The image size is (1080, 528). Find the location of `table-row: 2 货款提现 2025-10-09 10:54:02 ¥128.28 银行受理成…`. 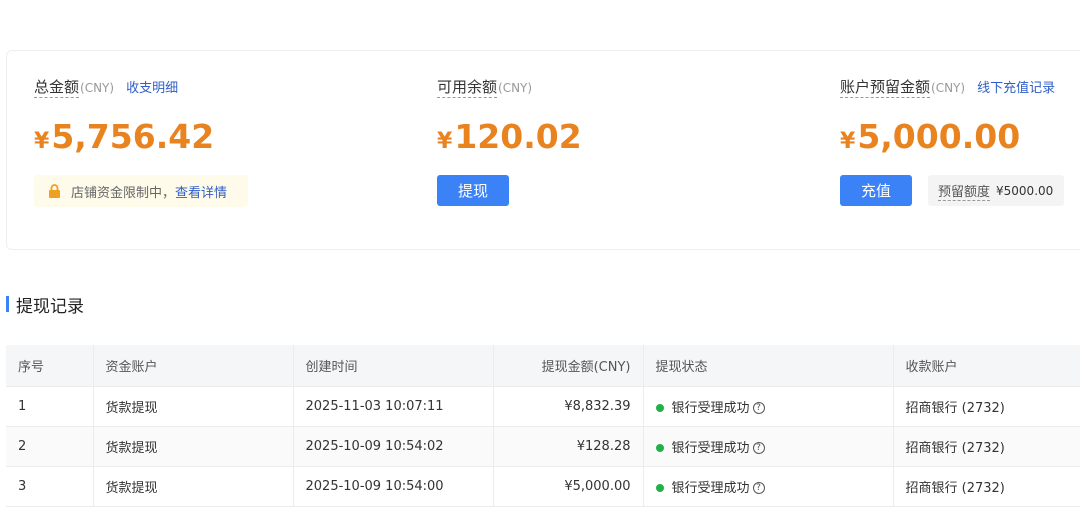

table-row: 2 货款提现 2025-10-09 10:54:02 ¥128.28 银行受理成… is located at coordinates (543, 446).